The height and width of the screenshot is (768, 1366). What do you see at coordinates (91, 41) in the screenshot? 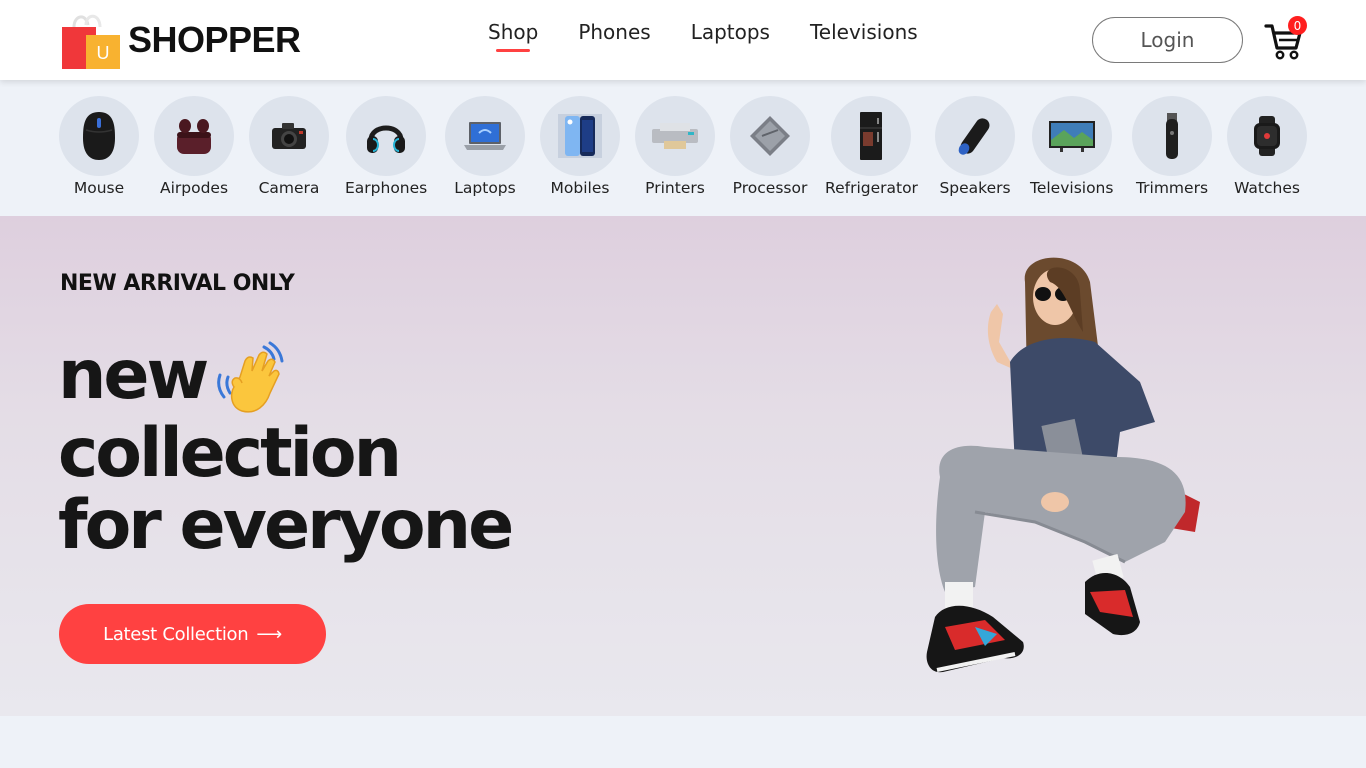
I see `shopping-bag-icon: U` at bounding box center [91, 41].